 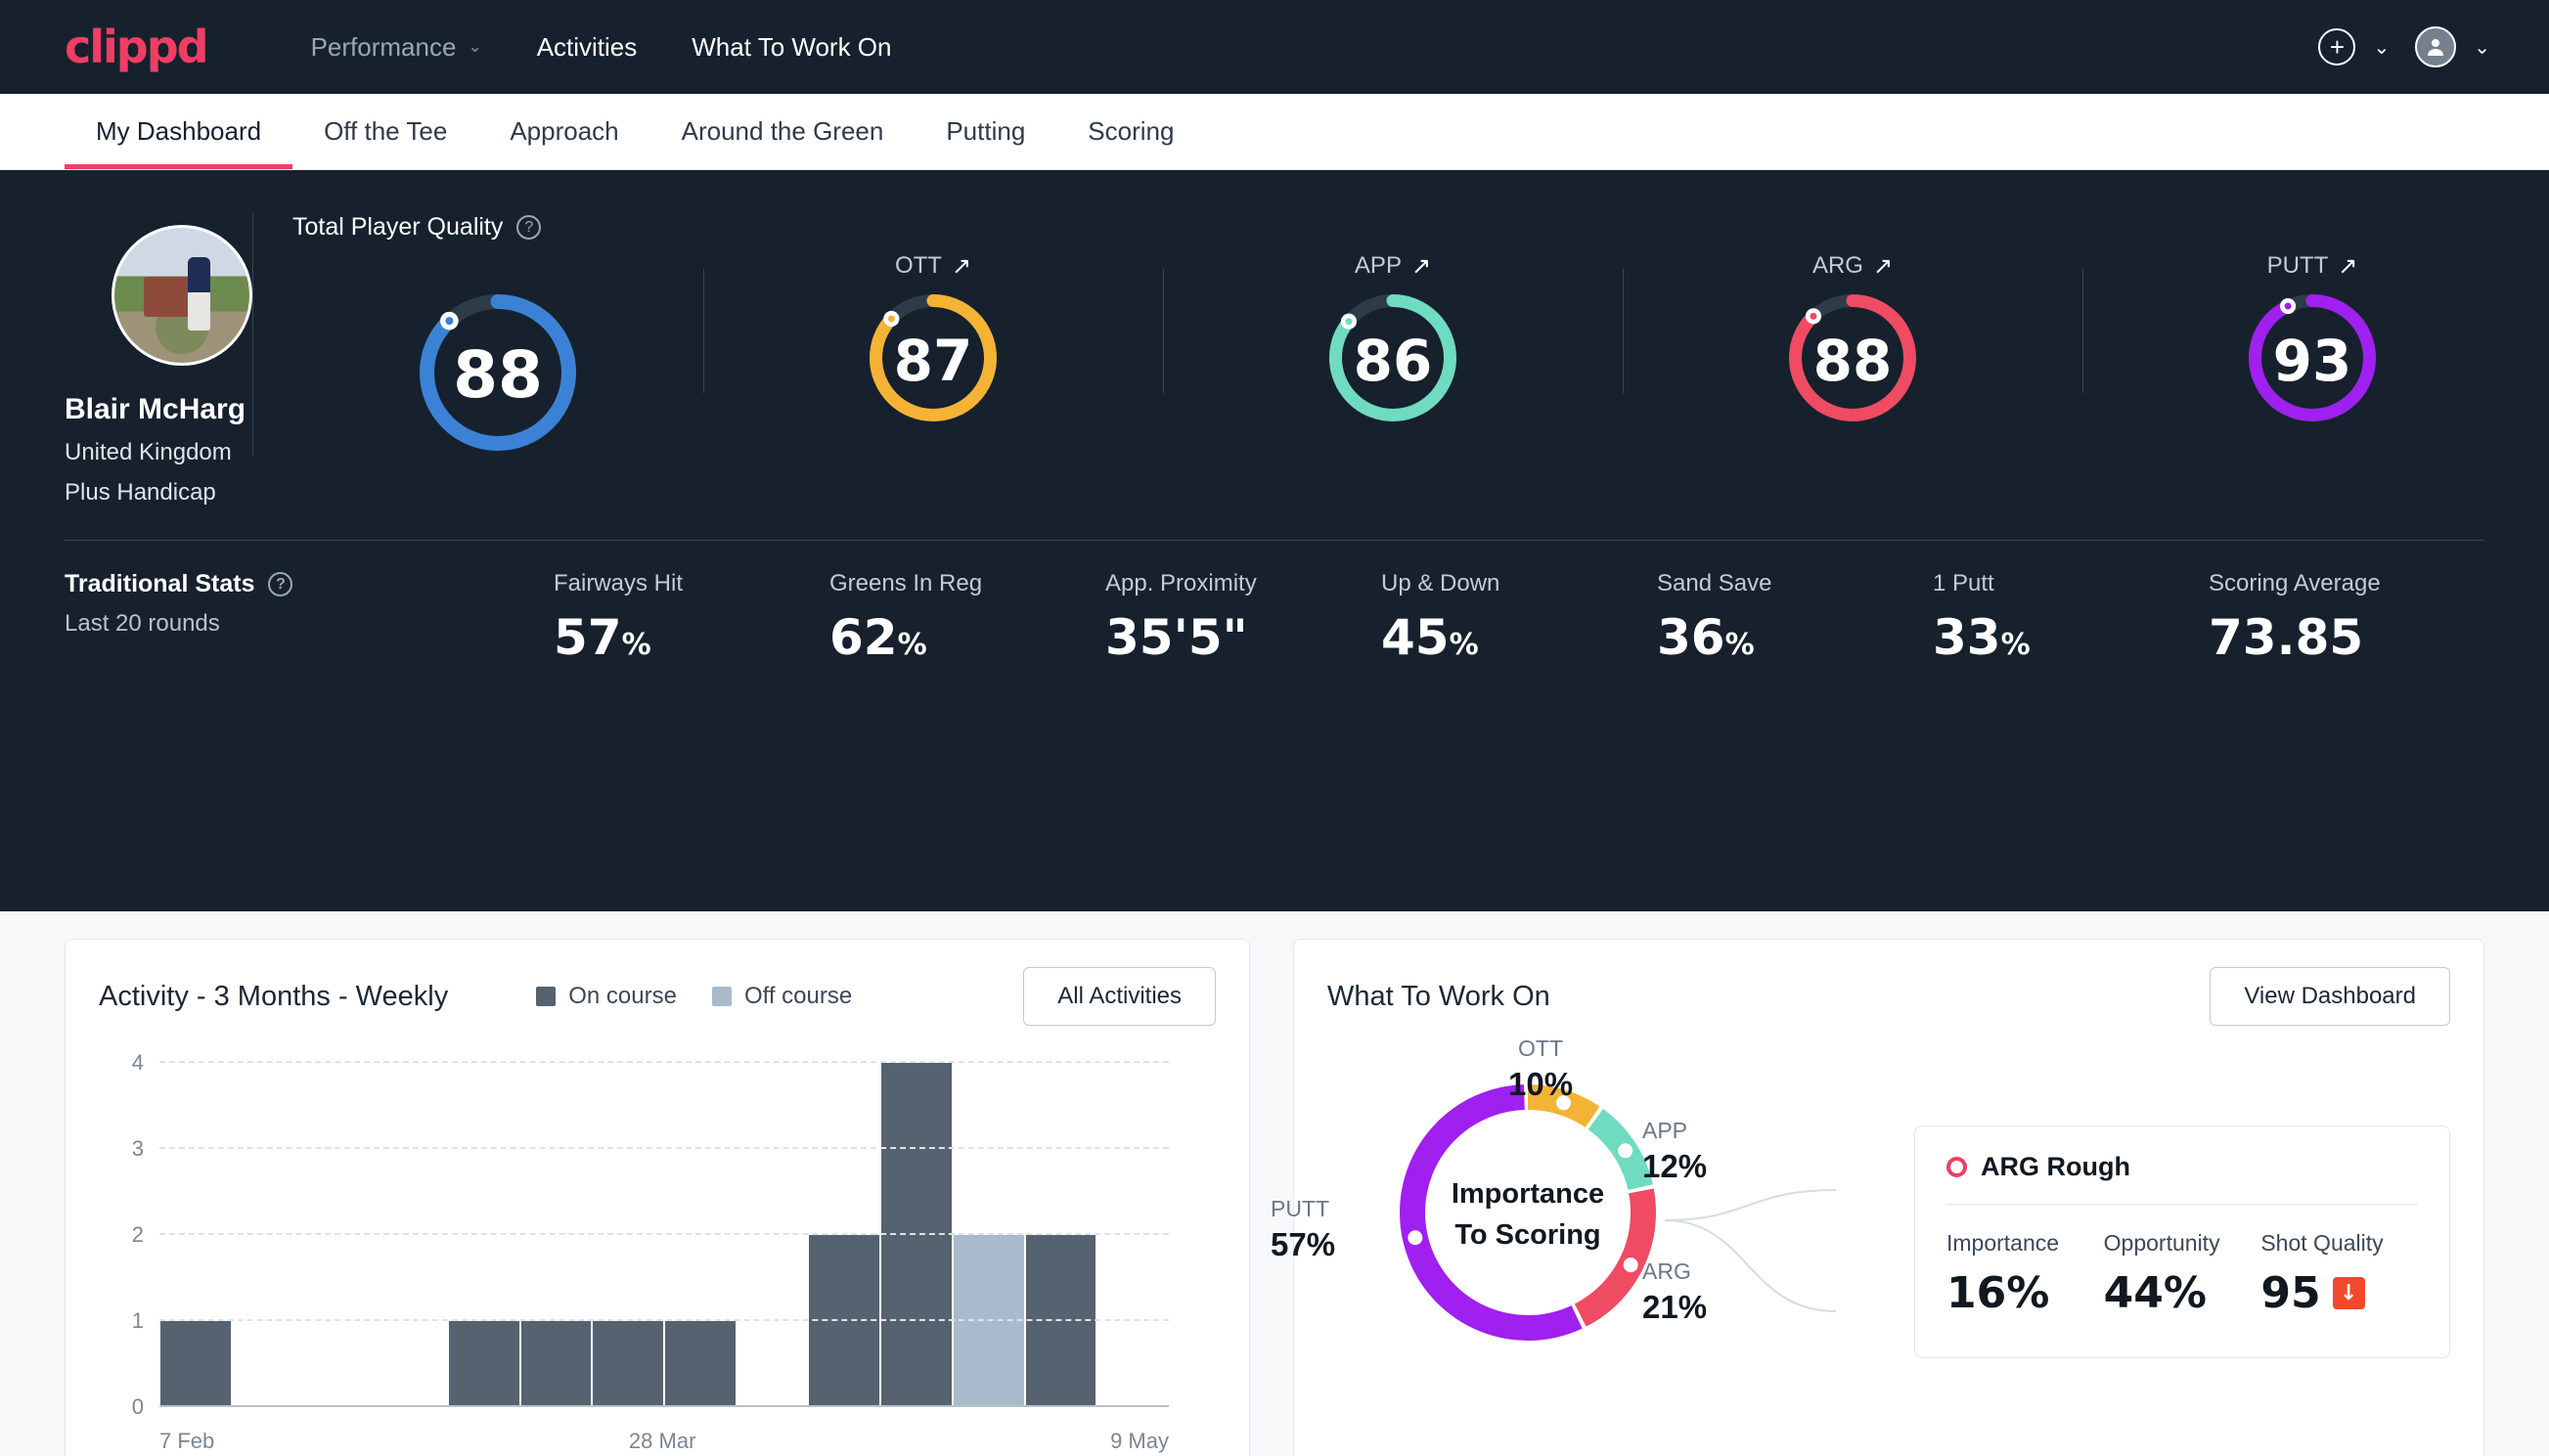 I want to click on user-avatar-icon, so click(x=2436, y=46).